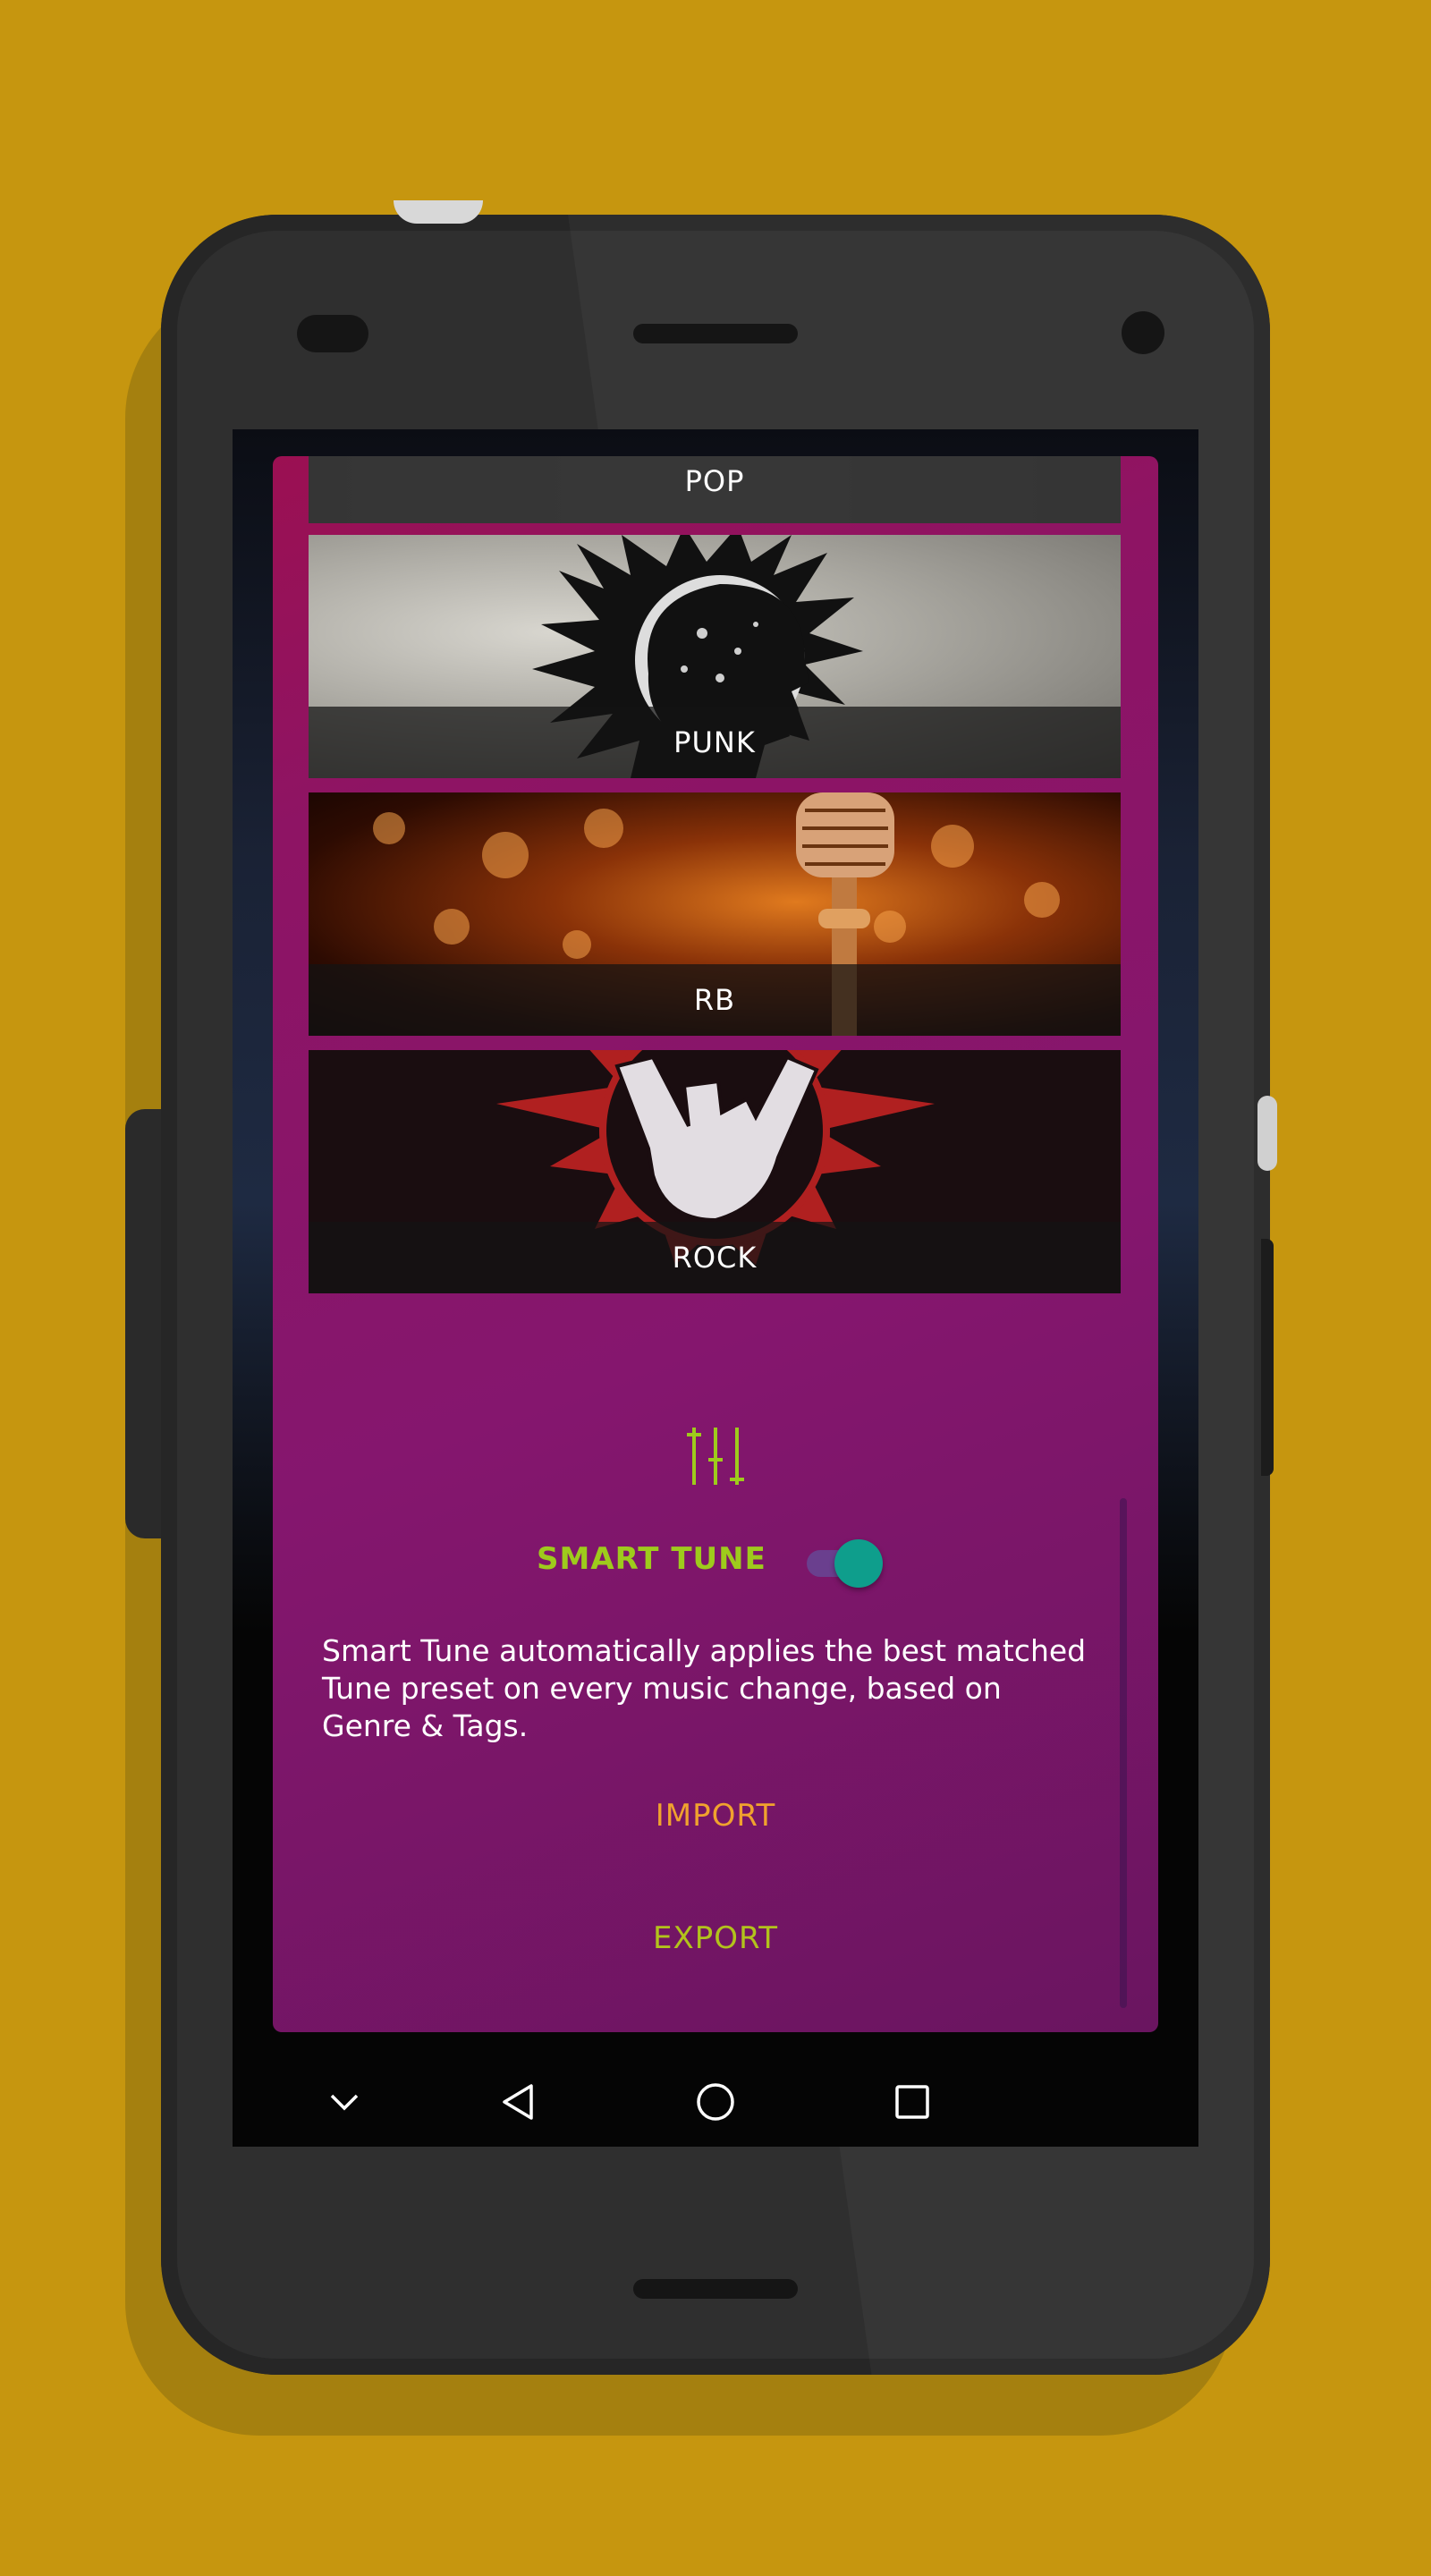 The width and height of the screenshot is (1431, 2576). I want to click on bottom-speaker, so click(716, 2289).